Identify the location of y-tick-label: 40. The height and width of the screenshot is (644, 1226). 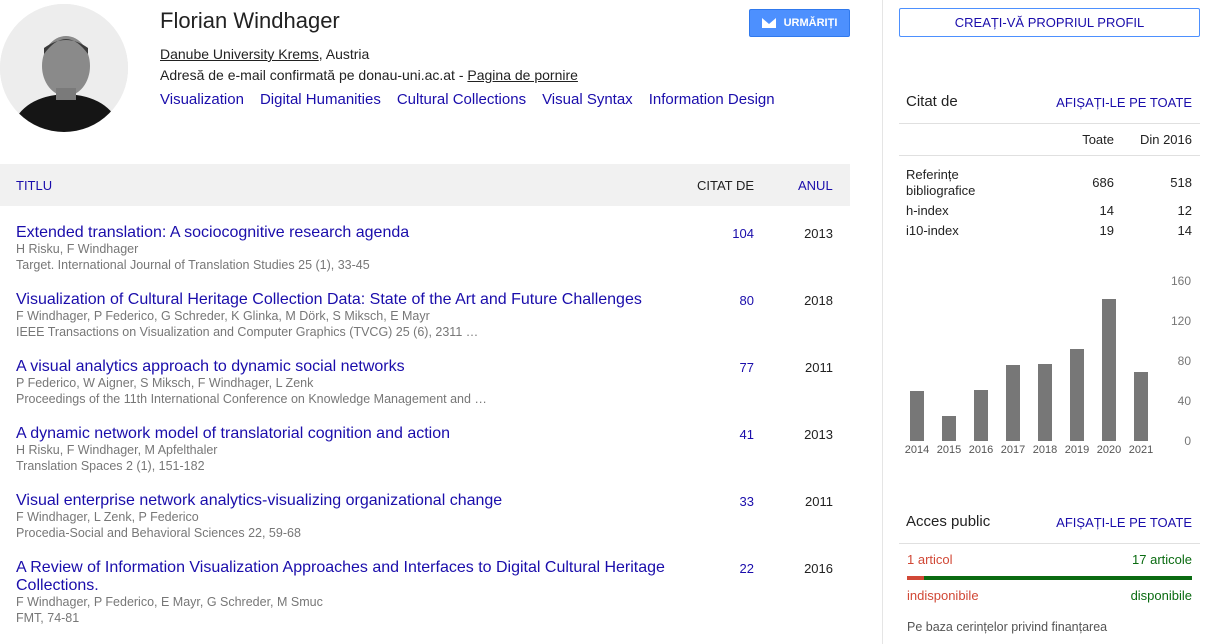
(1185, 401).